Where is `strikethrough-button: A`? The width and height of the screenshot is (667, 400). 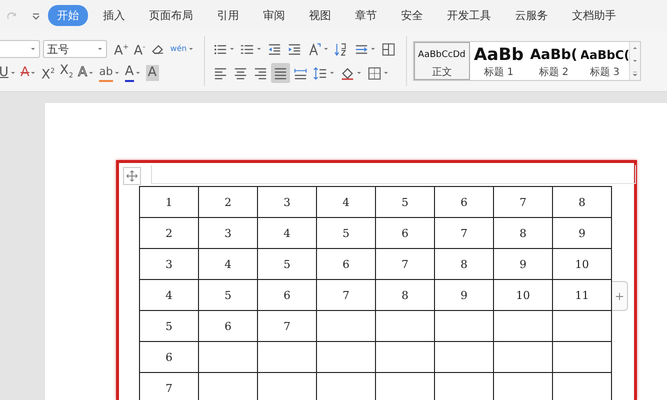 strikethrough-button: A is located at coordinates (28, 73).